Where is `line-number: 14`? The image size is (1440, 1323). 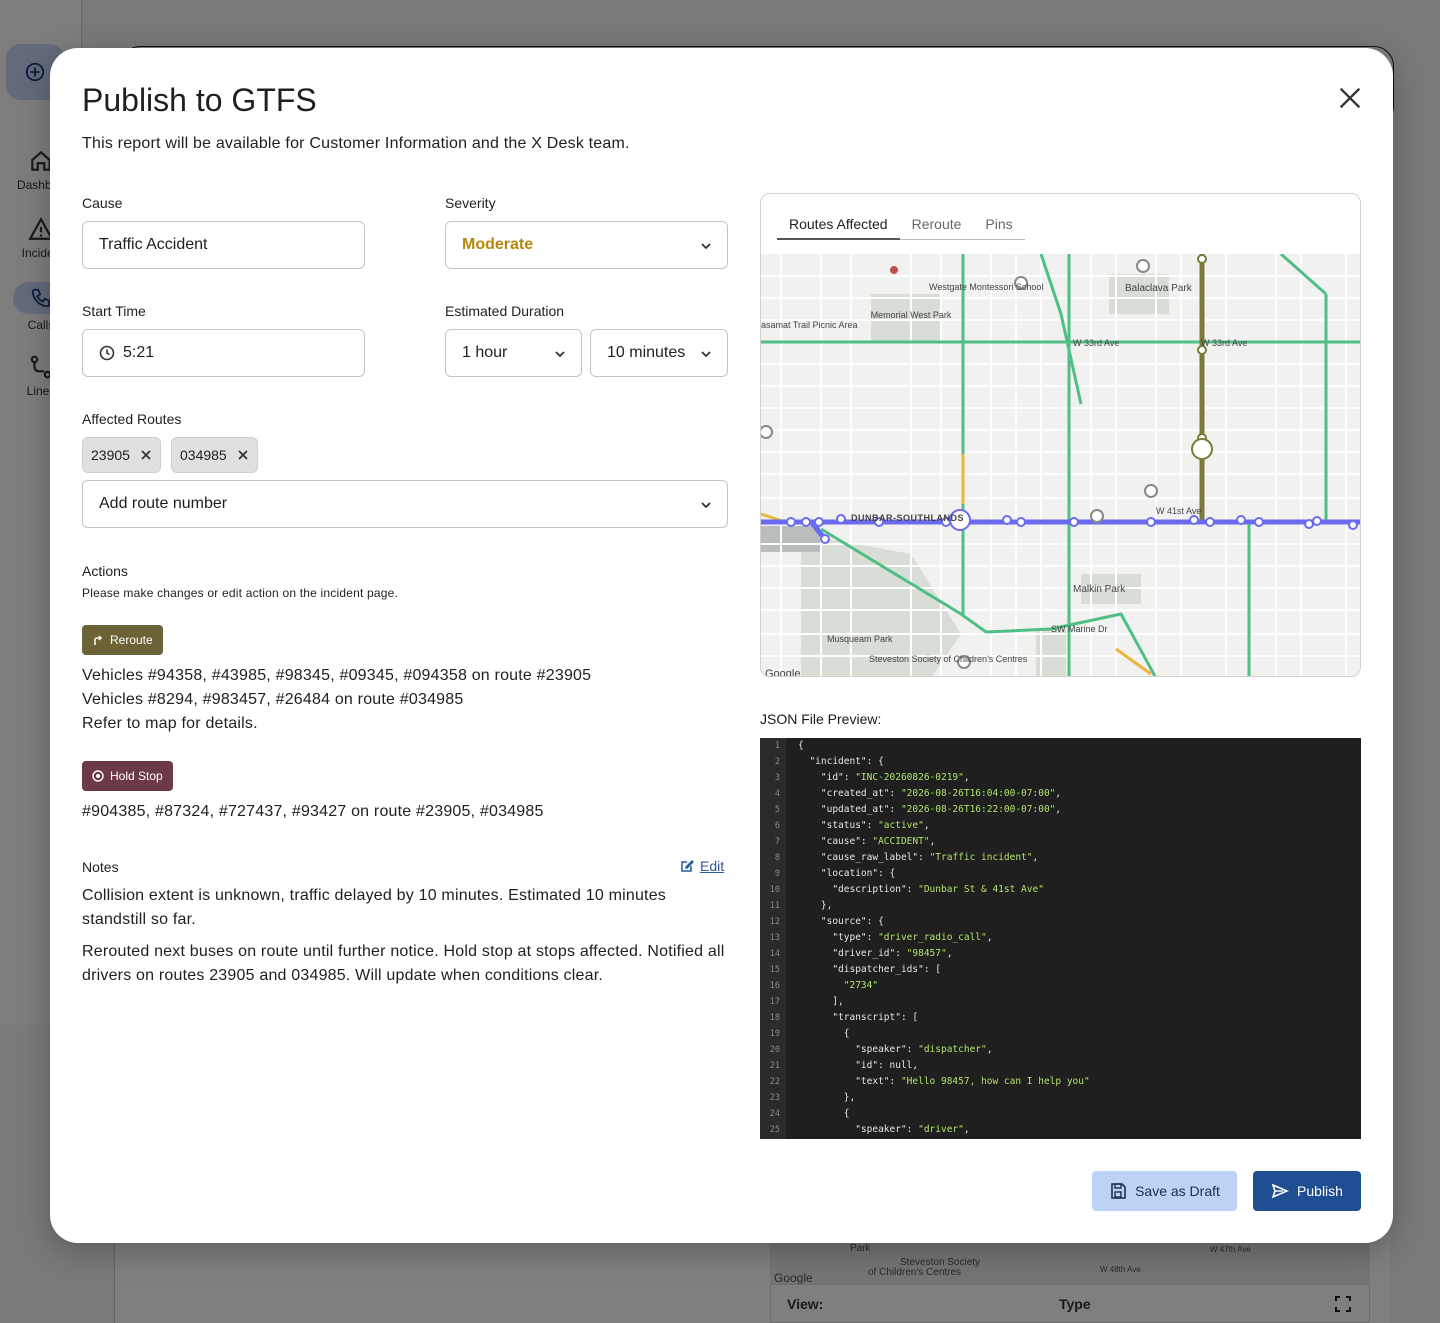 line-number: 14 is located at coordinates (774, 954).